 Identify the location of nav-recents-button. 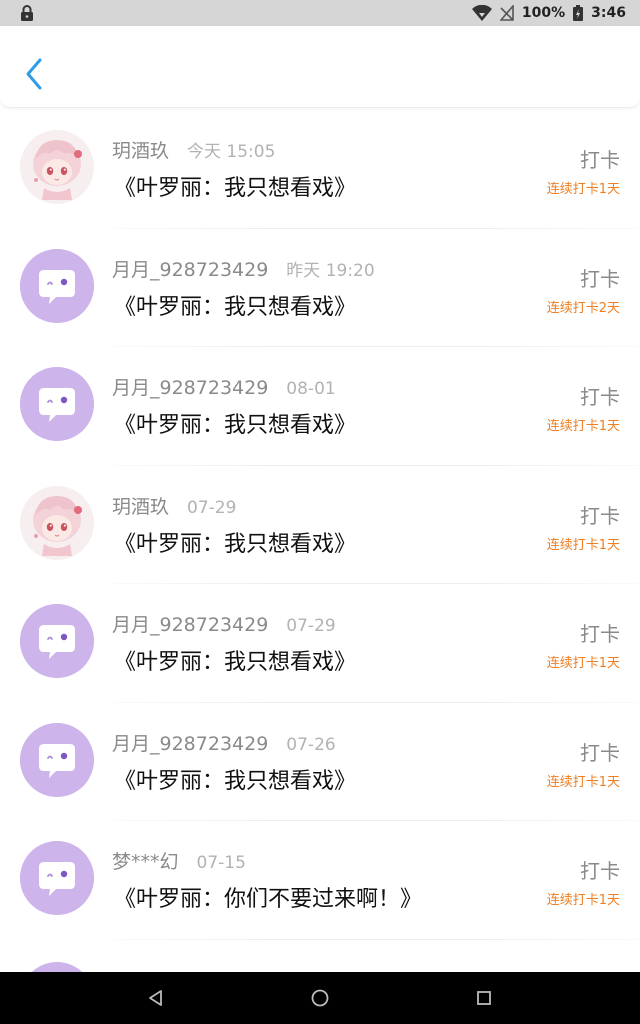
(484, 998).